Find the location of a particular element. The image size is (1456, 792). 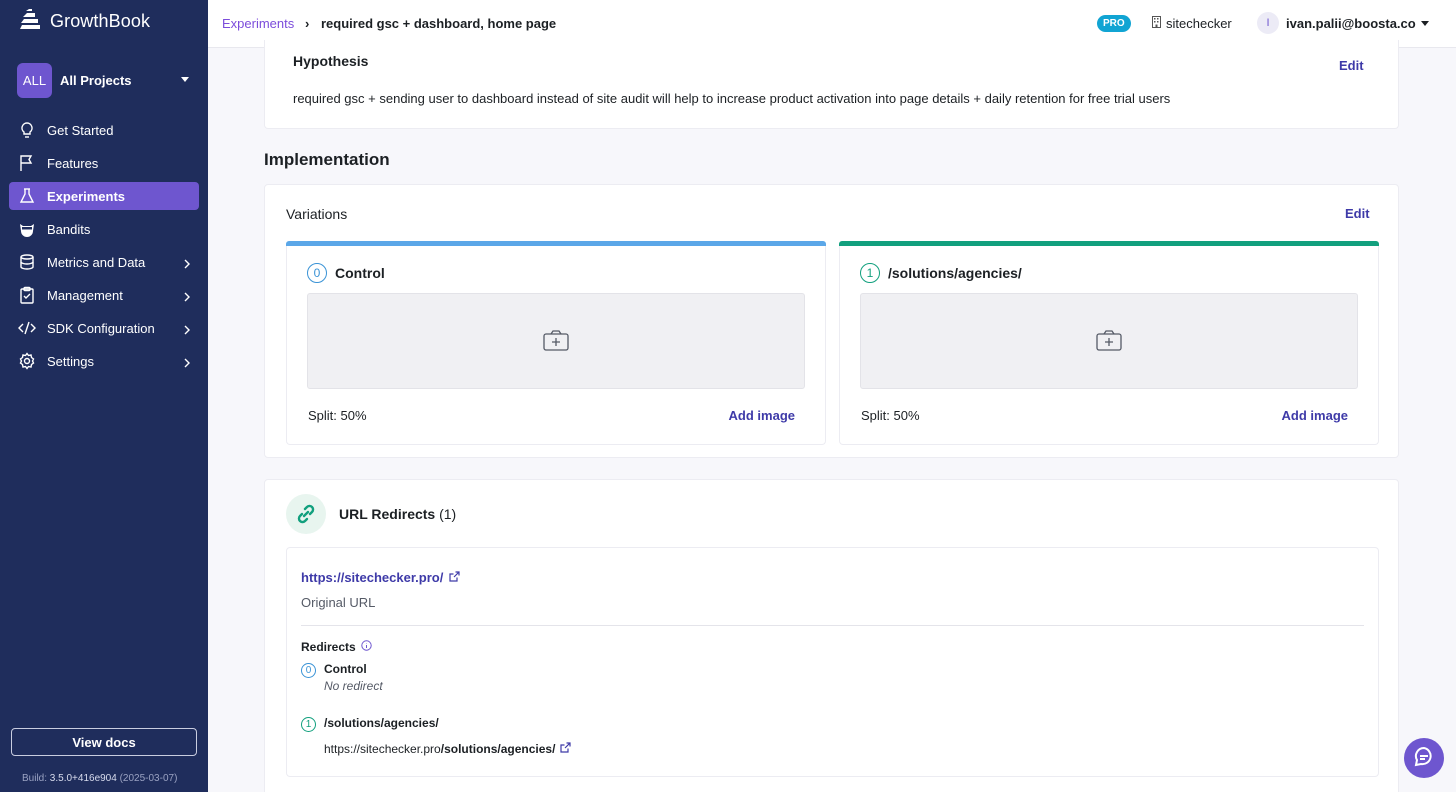

redirect-item-control: 0 Control No redirect is located at coordinates (342, 677).